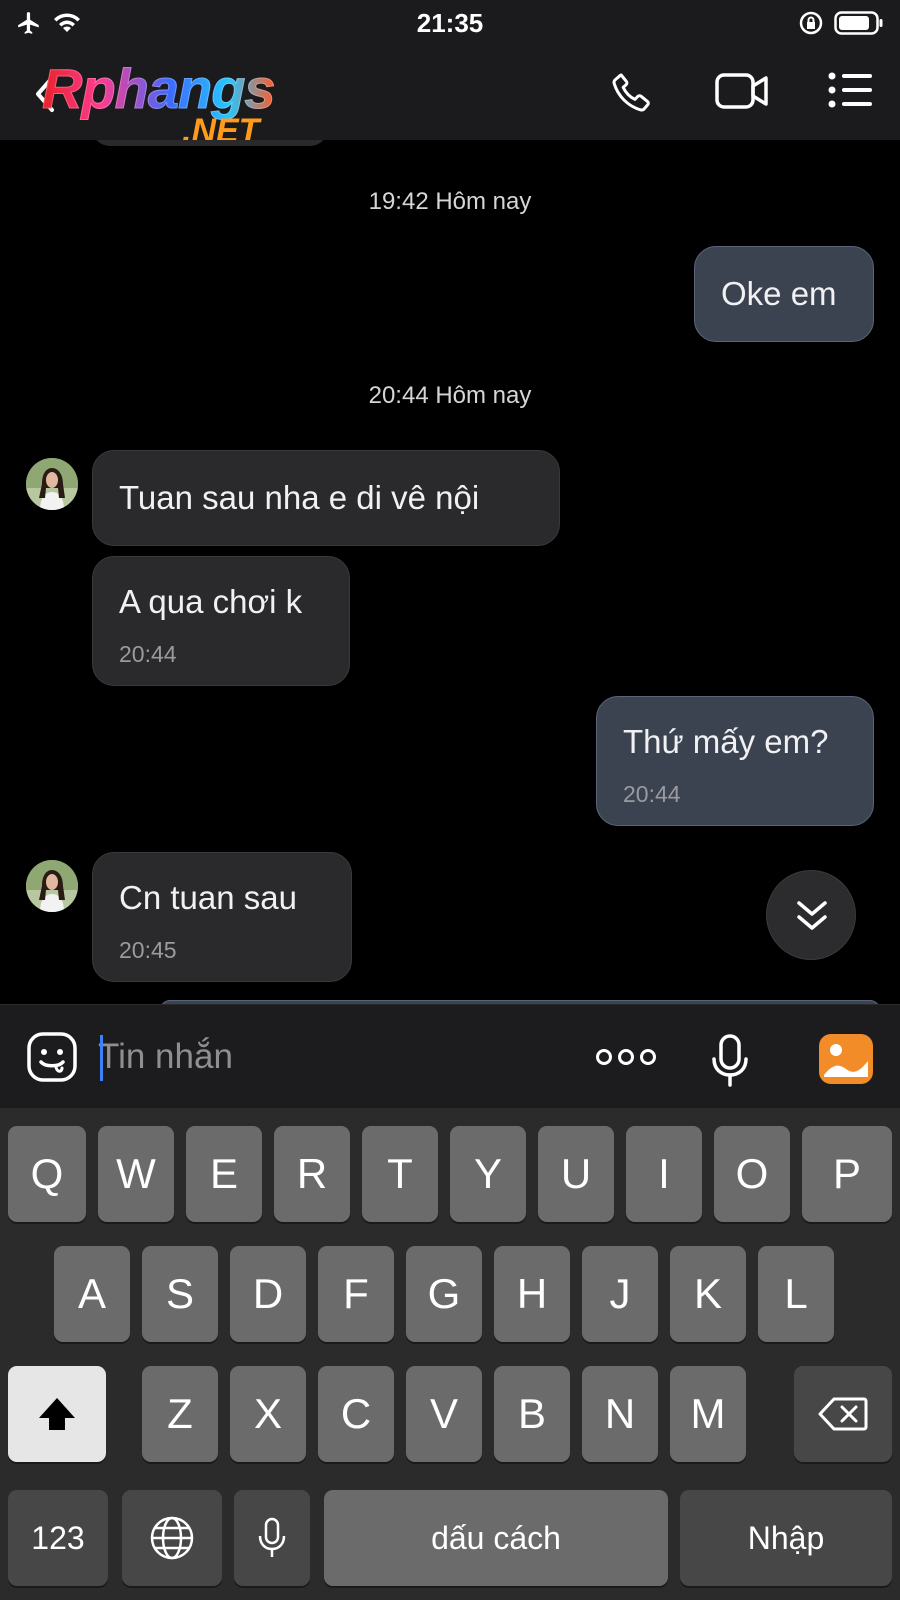 This screenshot has height=1600, width=900. What do you see at coordinates (211, 601) in the screenshot?
I see `message-text: A qua chơi k` at bounding box center [211, 601].